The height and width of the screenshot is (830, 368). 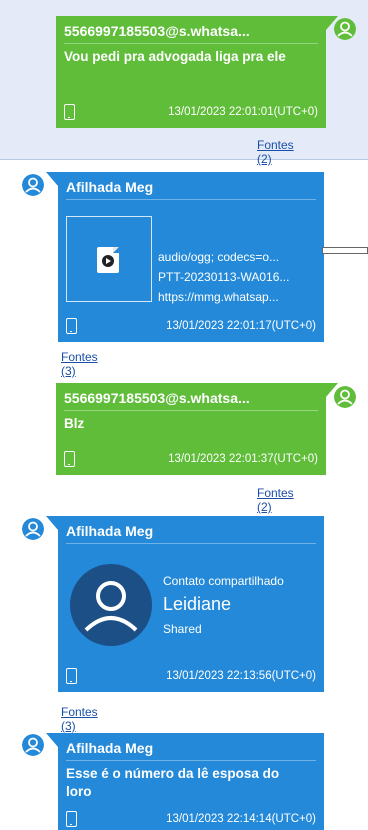 What do you see at coordinates (175, 56) in the screenshot?
I see `message-text: Vou pedi pra advogada liga pra ele` at bounding box center [175, 56].